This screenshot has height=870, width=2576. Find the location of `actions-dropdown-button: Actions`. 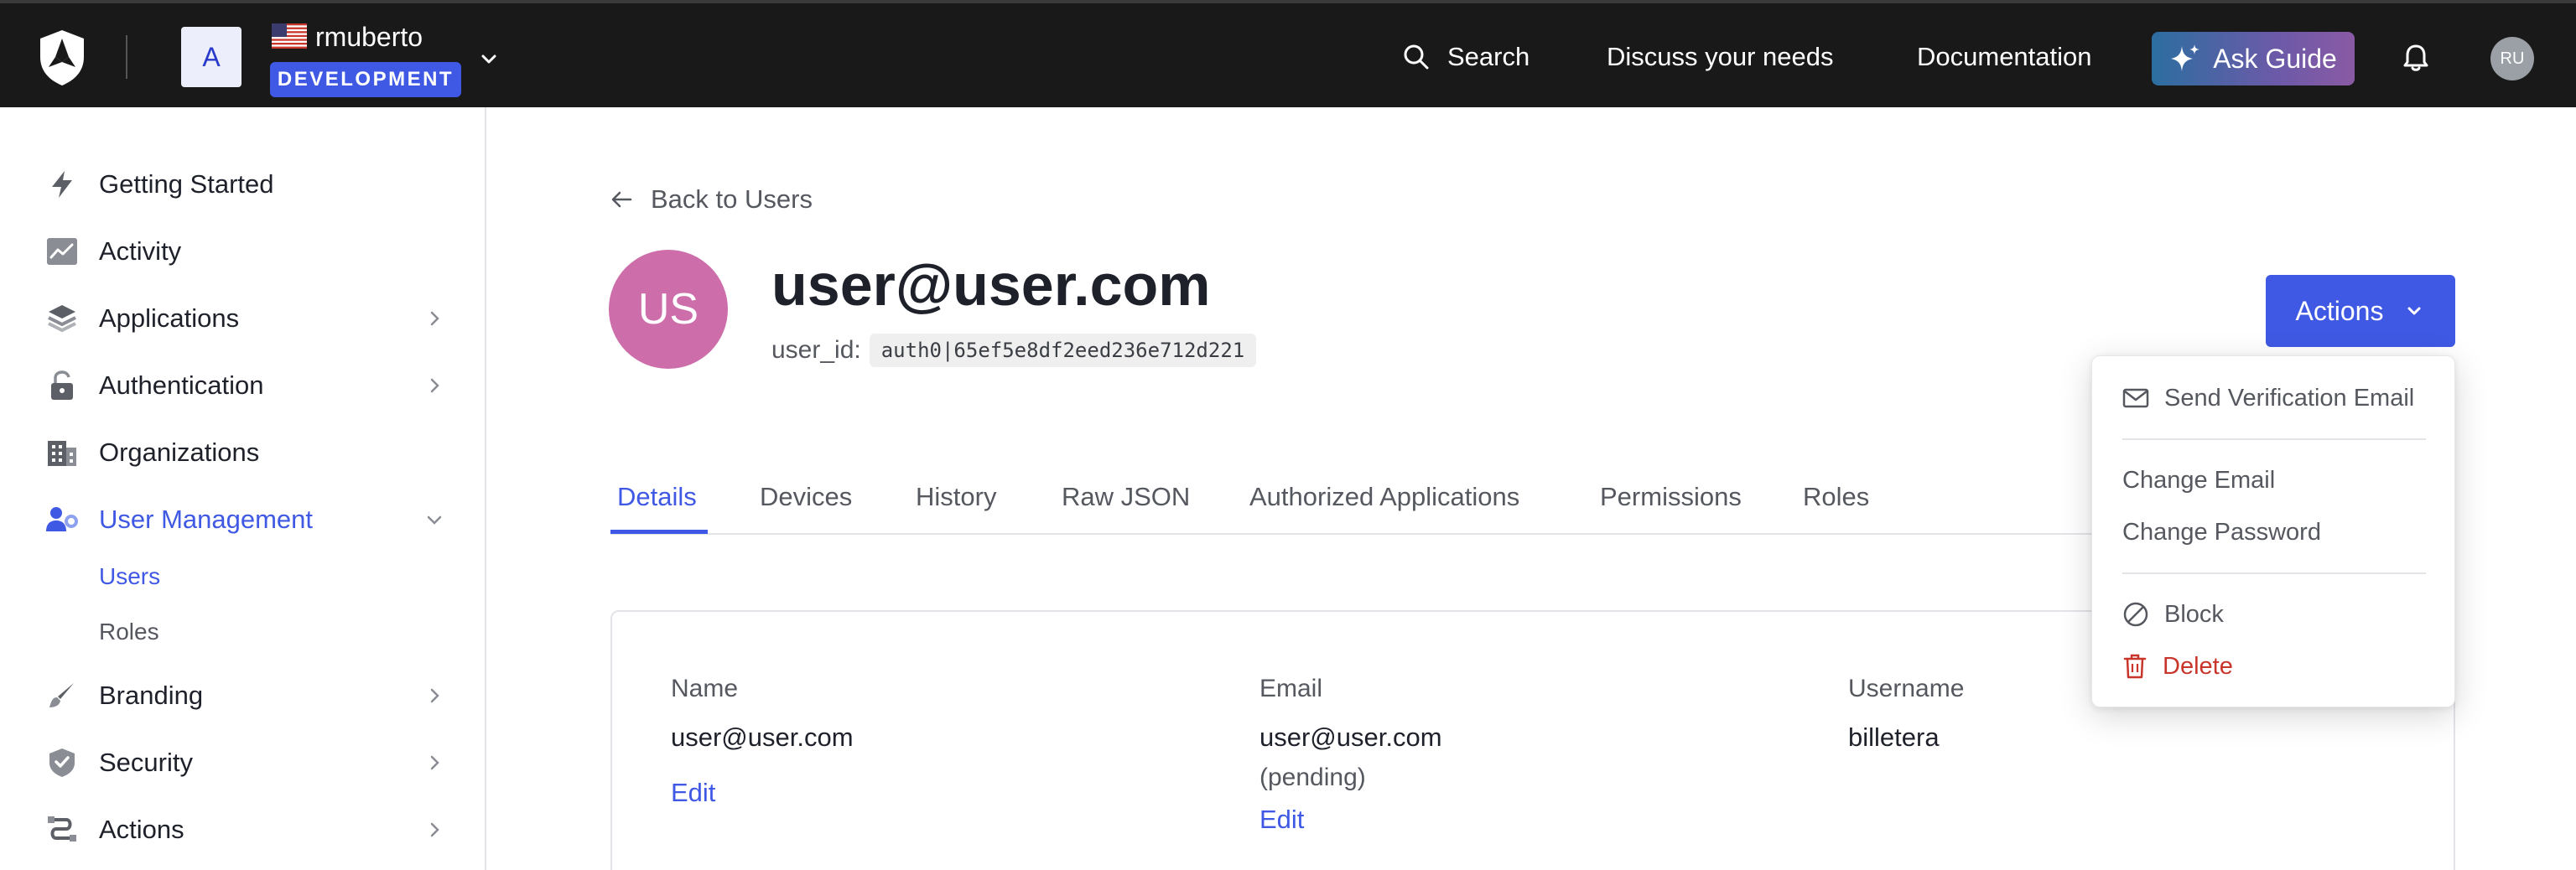

actions-dropdown-button: Actions is located at coordinates (2360, 311).